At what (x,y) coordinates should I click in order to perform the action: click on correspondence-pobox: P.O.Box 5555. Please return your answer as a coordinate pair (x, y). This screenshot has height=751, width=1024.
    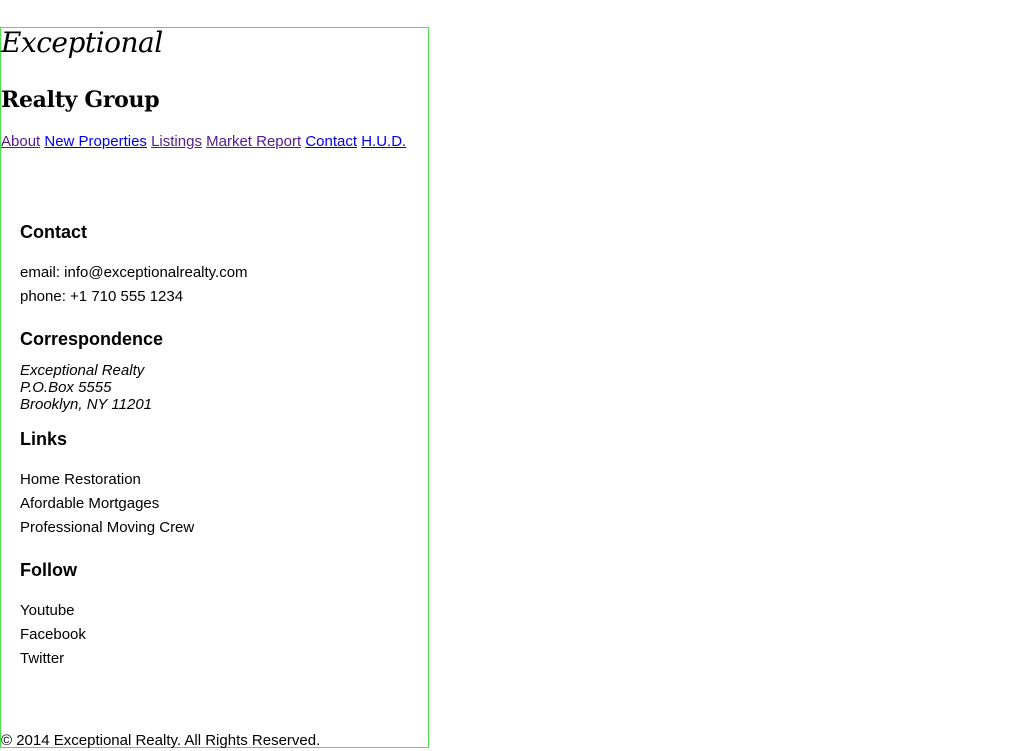
    Looking at the image, I should click on (66, 387).